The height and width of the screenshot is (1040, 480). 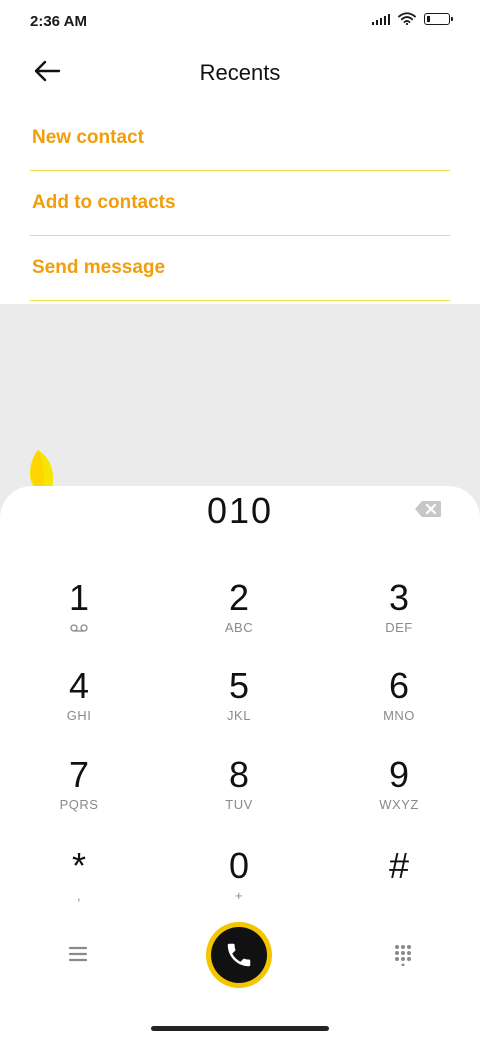 What do you see at coordinates (240, 22) in the screenshot?
I see `status-bar: 2:36 AM` at bounding box center [240, 22].